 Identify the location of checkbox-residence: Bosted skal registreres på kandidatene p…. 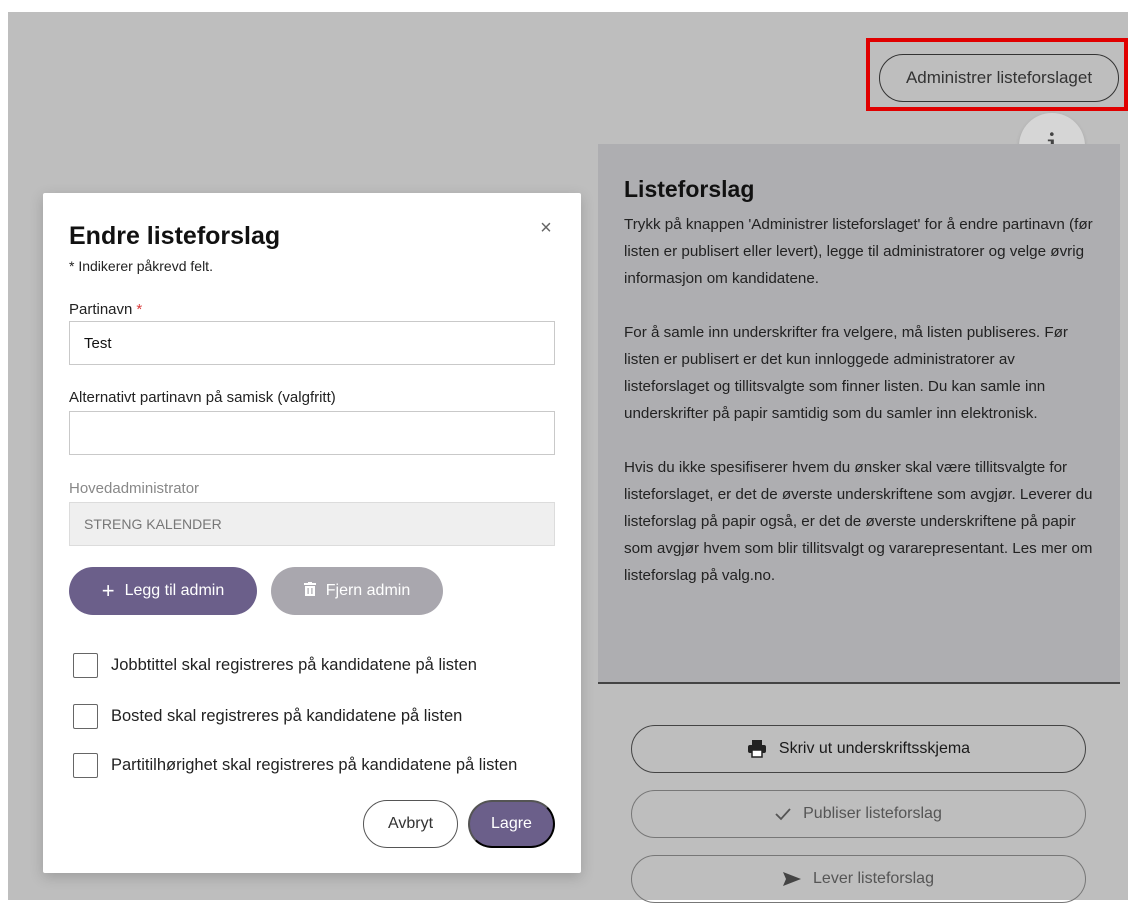
(267, 716).